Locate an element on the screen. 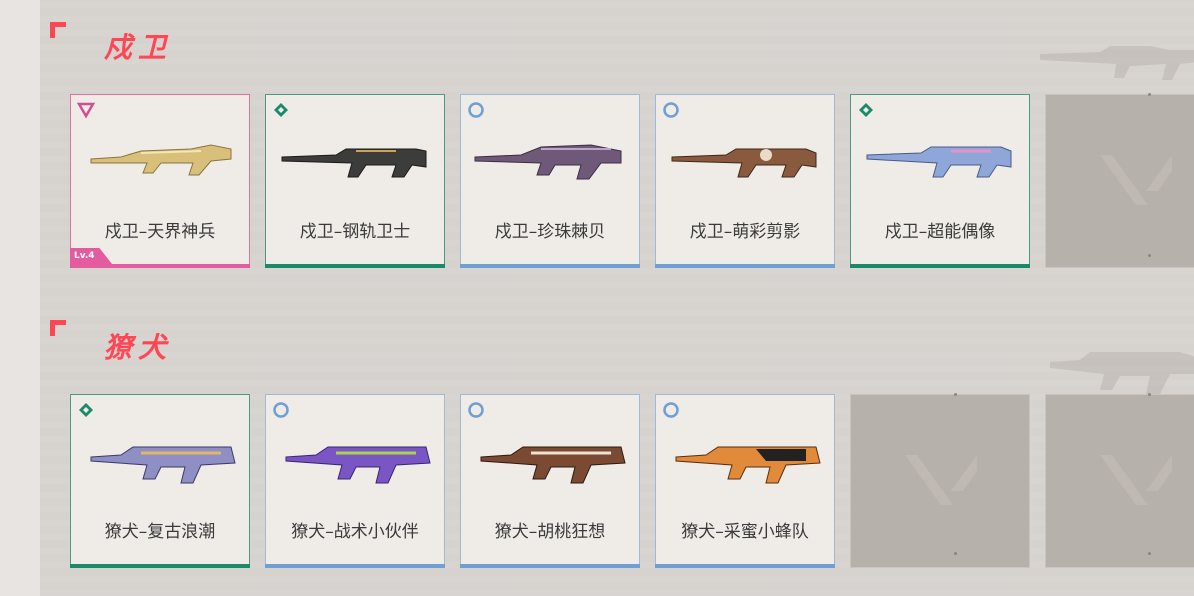 The width and height of the screenshot is (1194, 596). skin-card: 戍卫–珍珠棘贝 is located at coordinates (550, 181).